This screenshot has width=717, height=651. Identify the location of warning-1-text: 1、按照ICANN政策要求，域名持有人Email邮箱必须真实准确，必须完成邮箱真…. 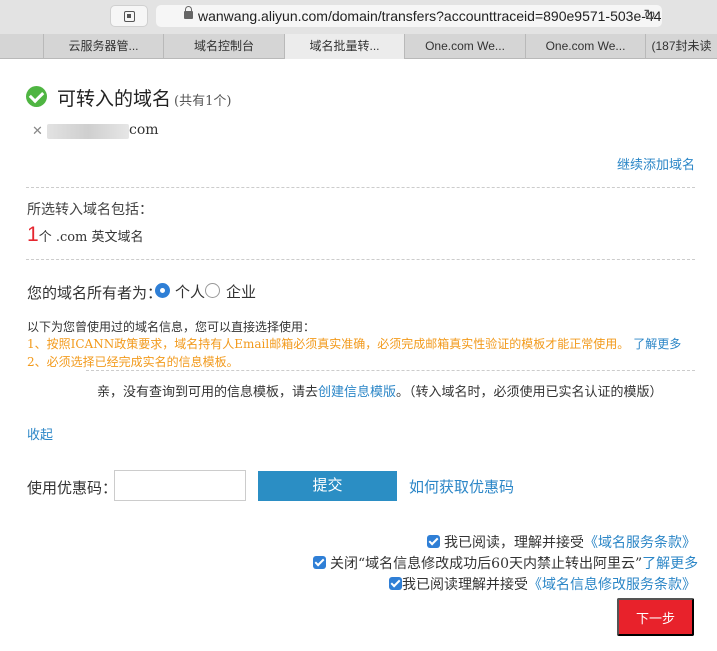
(328, 344).